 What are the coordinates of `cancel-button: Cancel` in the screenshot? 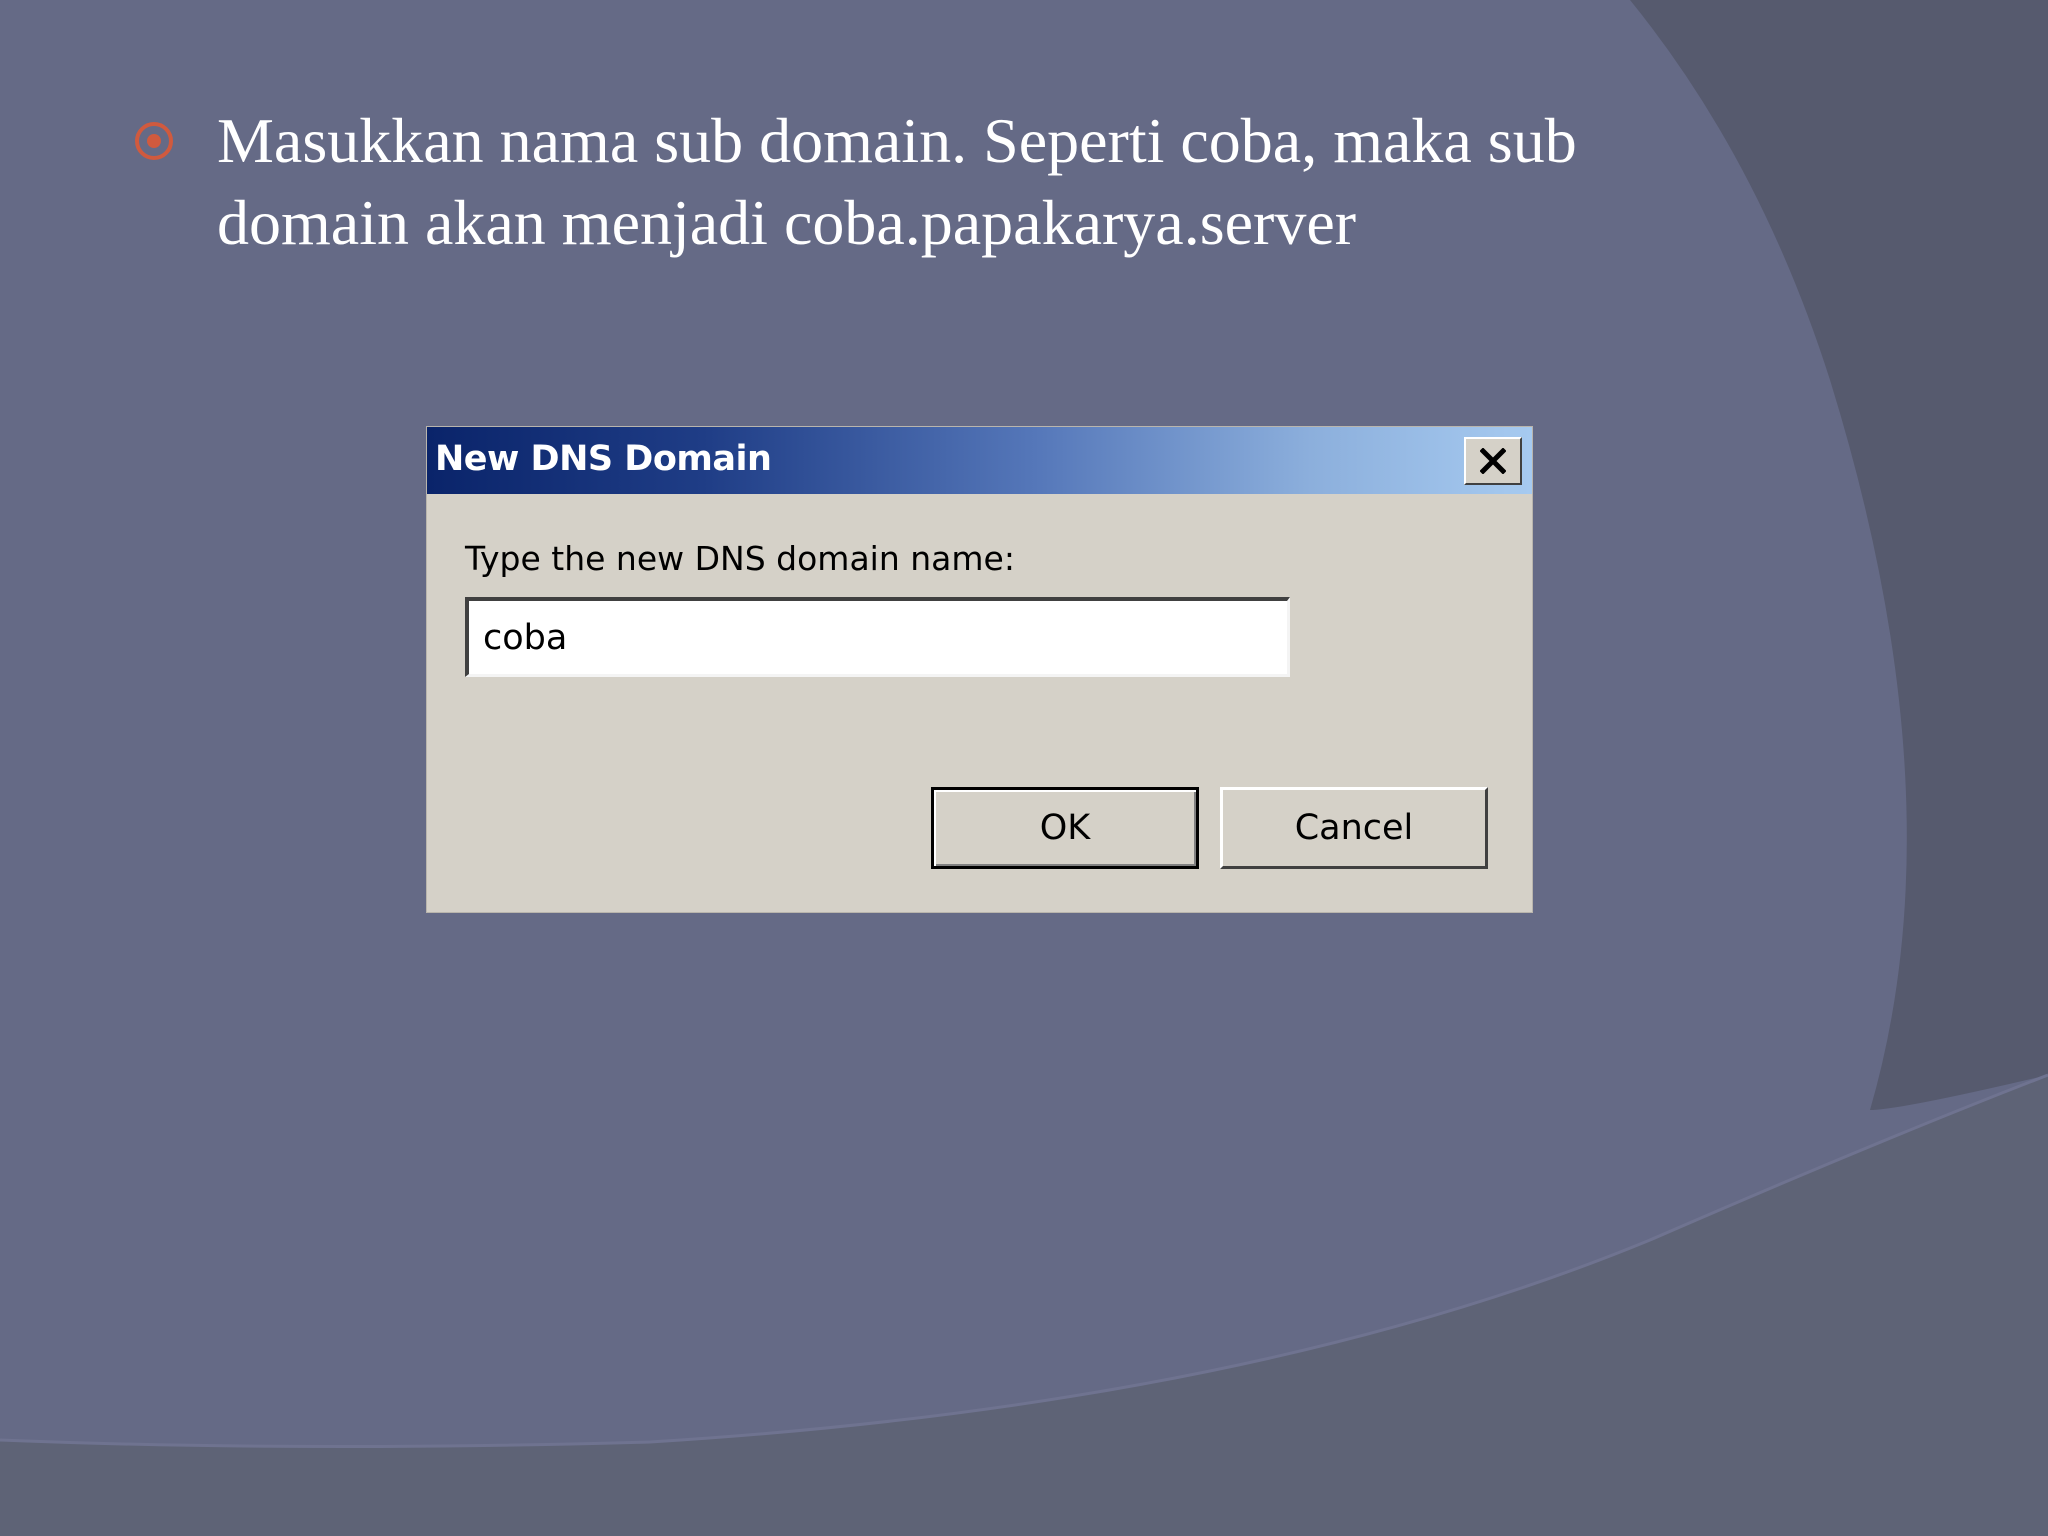 It's located at (1354, 828).